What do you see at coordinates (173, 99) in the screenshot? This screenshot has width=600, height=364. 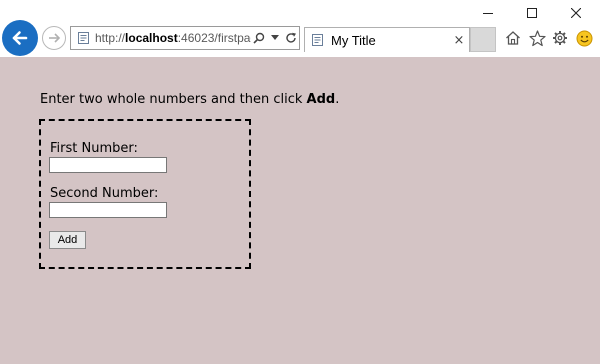 I see `instructions-before: Enter two whole numbers and then click` at bounding box center [173, 99].